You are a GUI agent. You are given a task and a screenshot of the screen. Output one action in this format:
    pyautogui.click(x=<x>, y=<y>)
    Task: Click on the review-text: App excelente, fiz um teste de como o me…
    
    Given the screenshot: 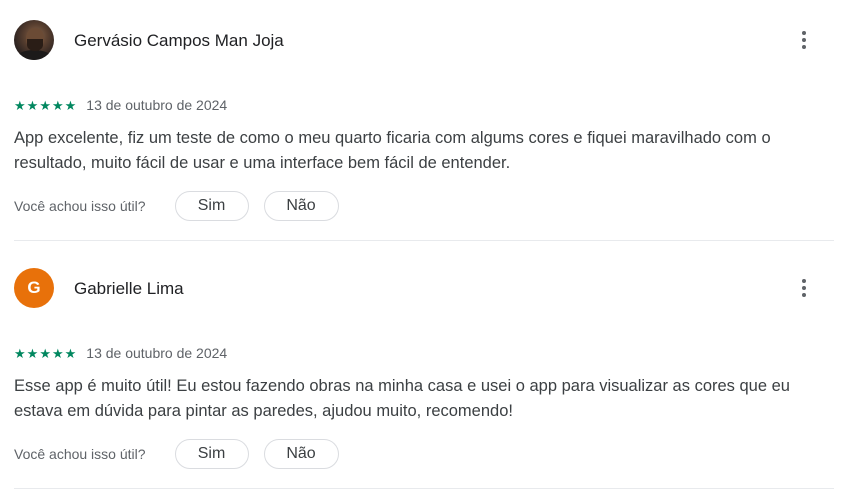 What is the action you would take?
    pyautogui.click(x=392, y=150)
    